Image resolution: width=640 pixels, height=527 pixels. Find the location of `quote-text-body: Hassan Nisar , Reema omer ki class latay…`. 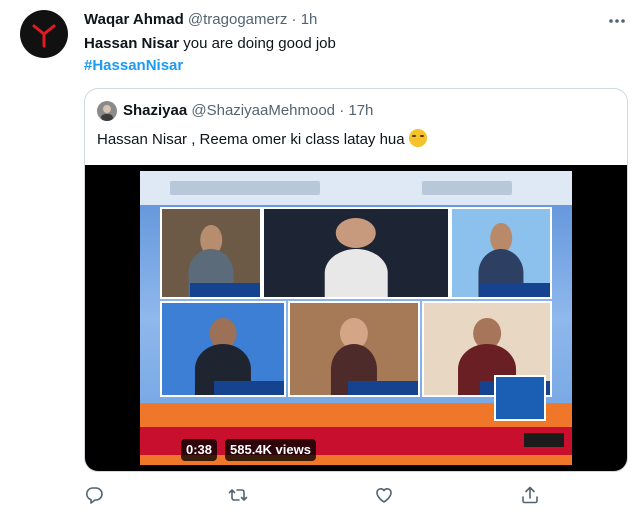

quote-text-body: Hassan Nisar , Reema omer ki class latay… is located at coordinates (251, 139).